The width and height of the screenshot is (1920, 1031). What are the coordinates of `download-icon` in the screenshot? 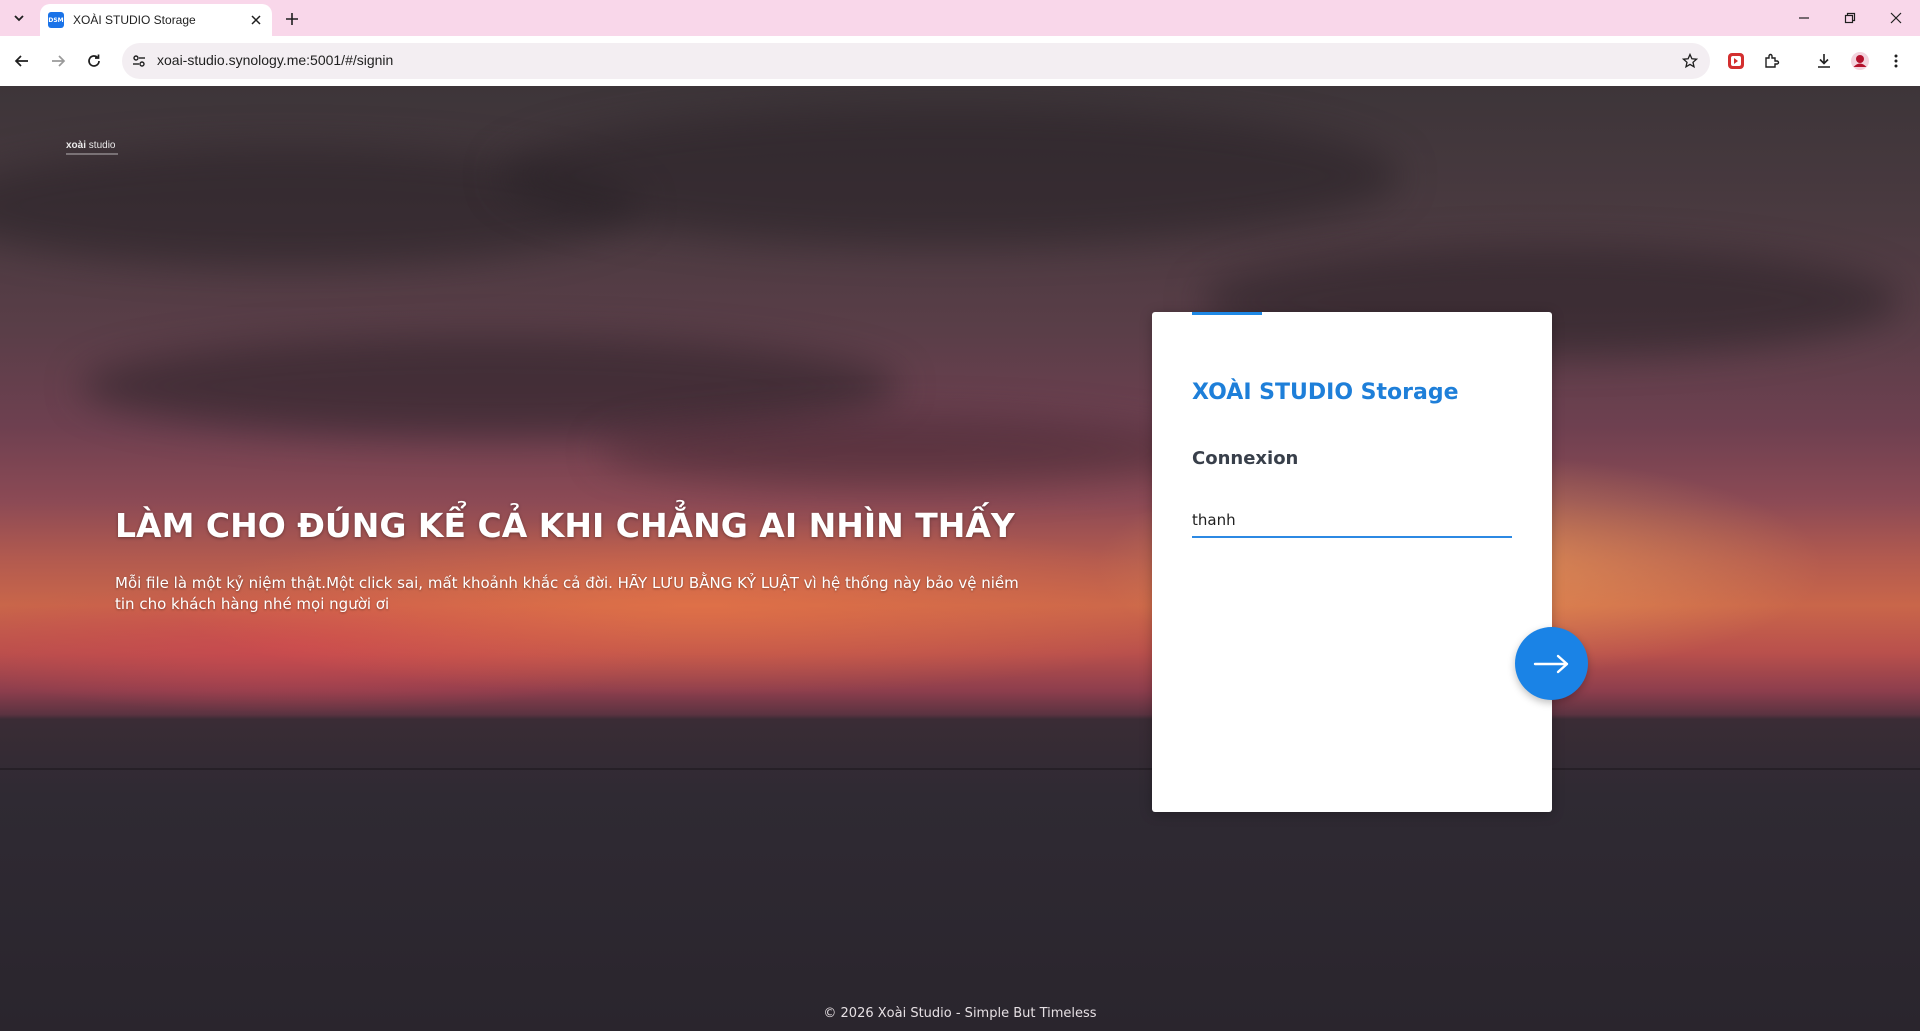 It's located at (1824, 61).